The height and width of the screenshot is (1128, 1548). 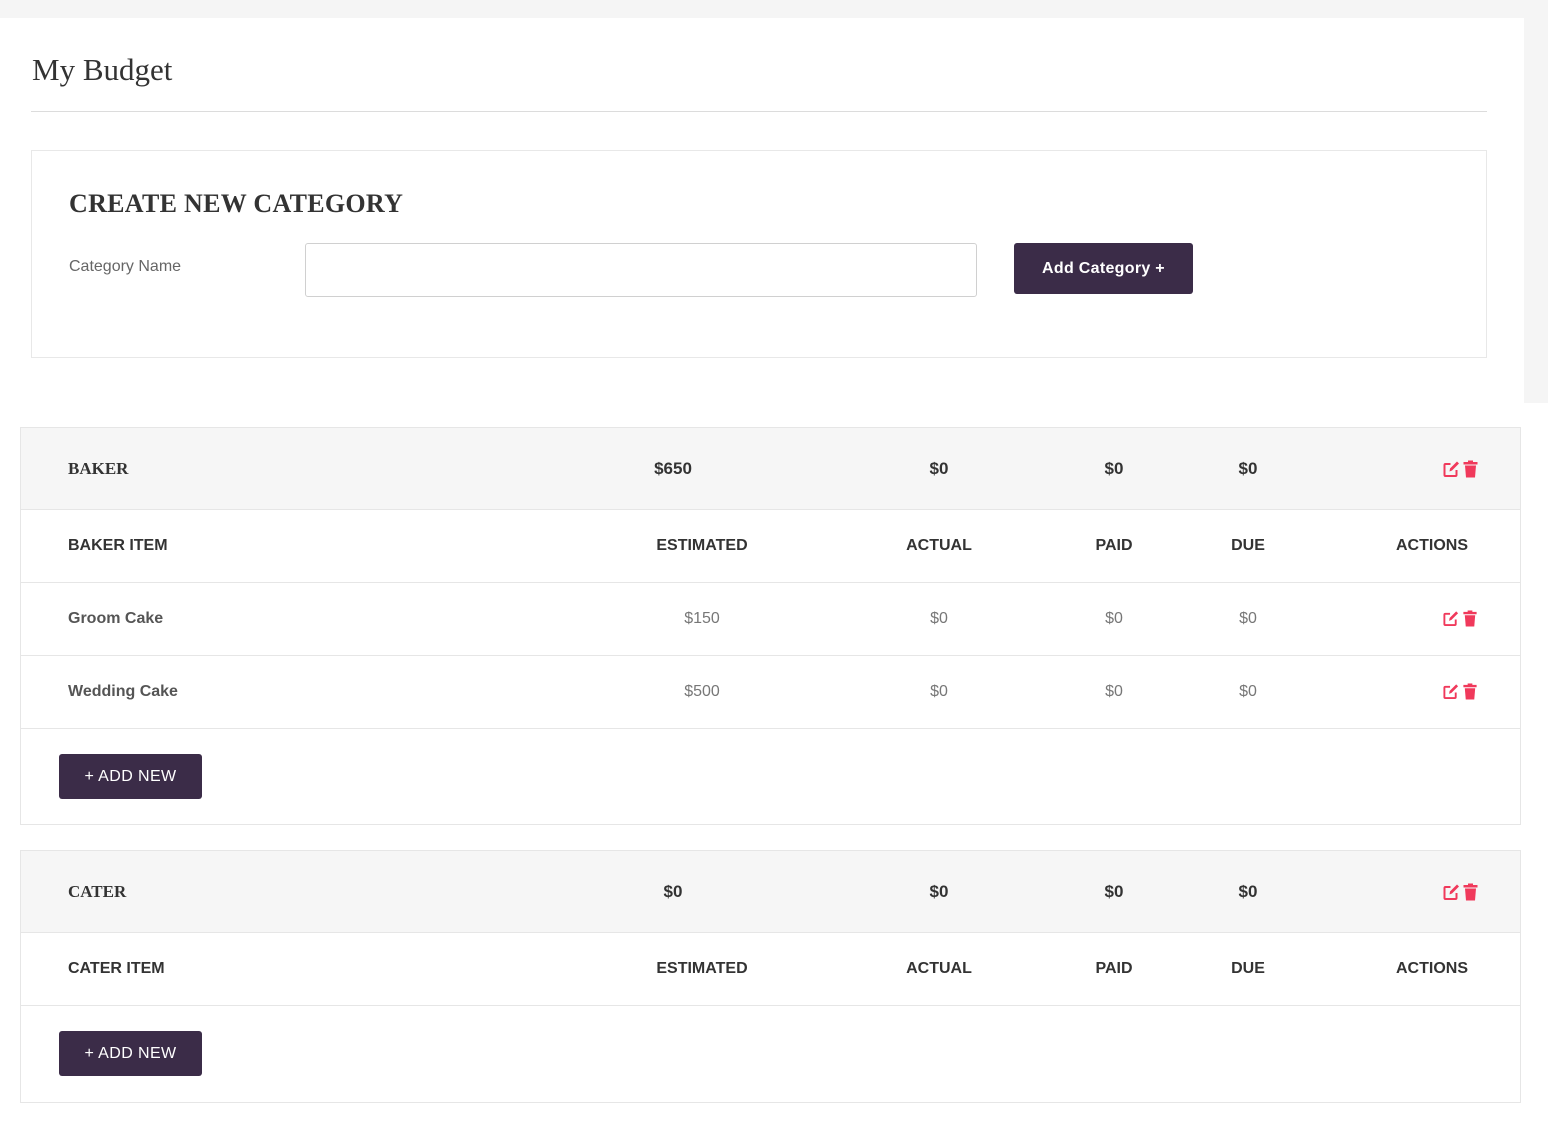 What do you see at coordinates (770, 692) in the screenshot?
I see `table-row: Wedding Cake $500 $0 $0 $0` at bounding box center [770, 692].